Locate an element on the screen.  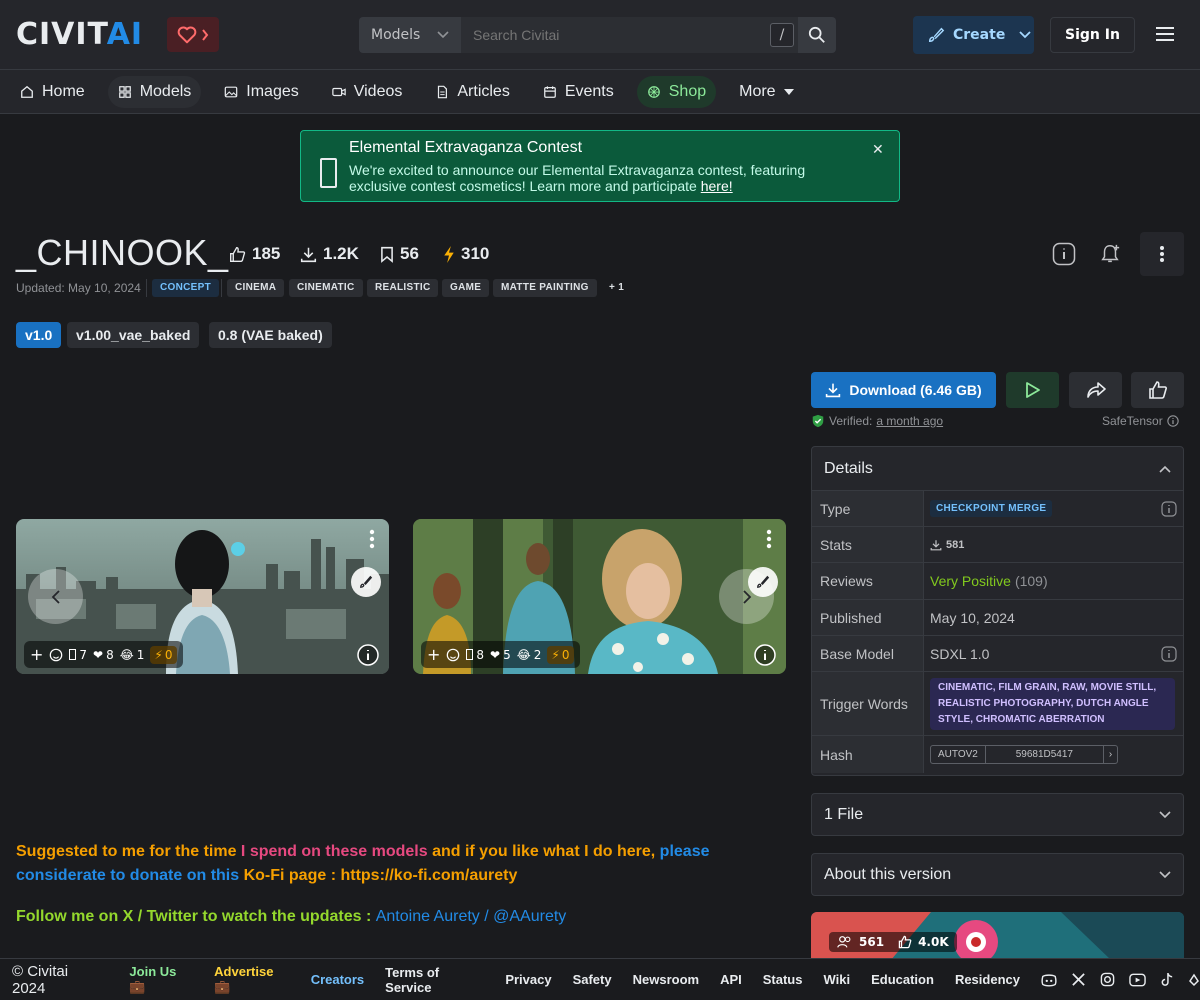
version-tab: v1.00_vae_baked is located at coordinates (133, 335).